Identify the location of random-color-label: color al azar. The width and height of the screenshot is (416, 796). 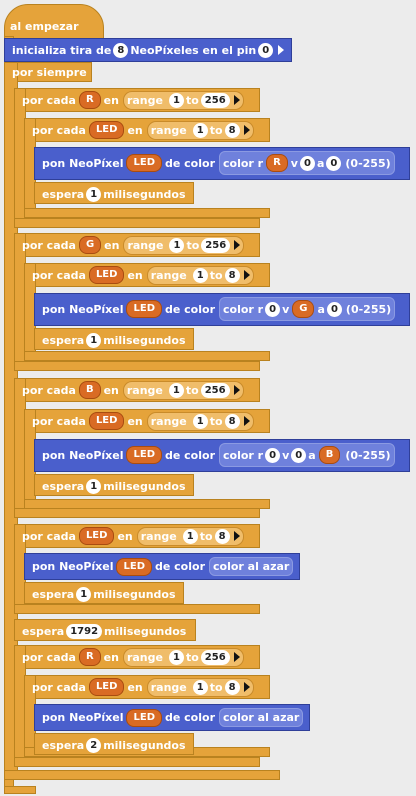
(251, 566).